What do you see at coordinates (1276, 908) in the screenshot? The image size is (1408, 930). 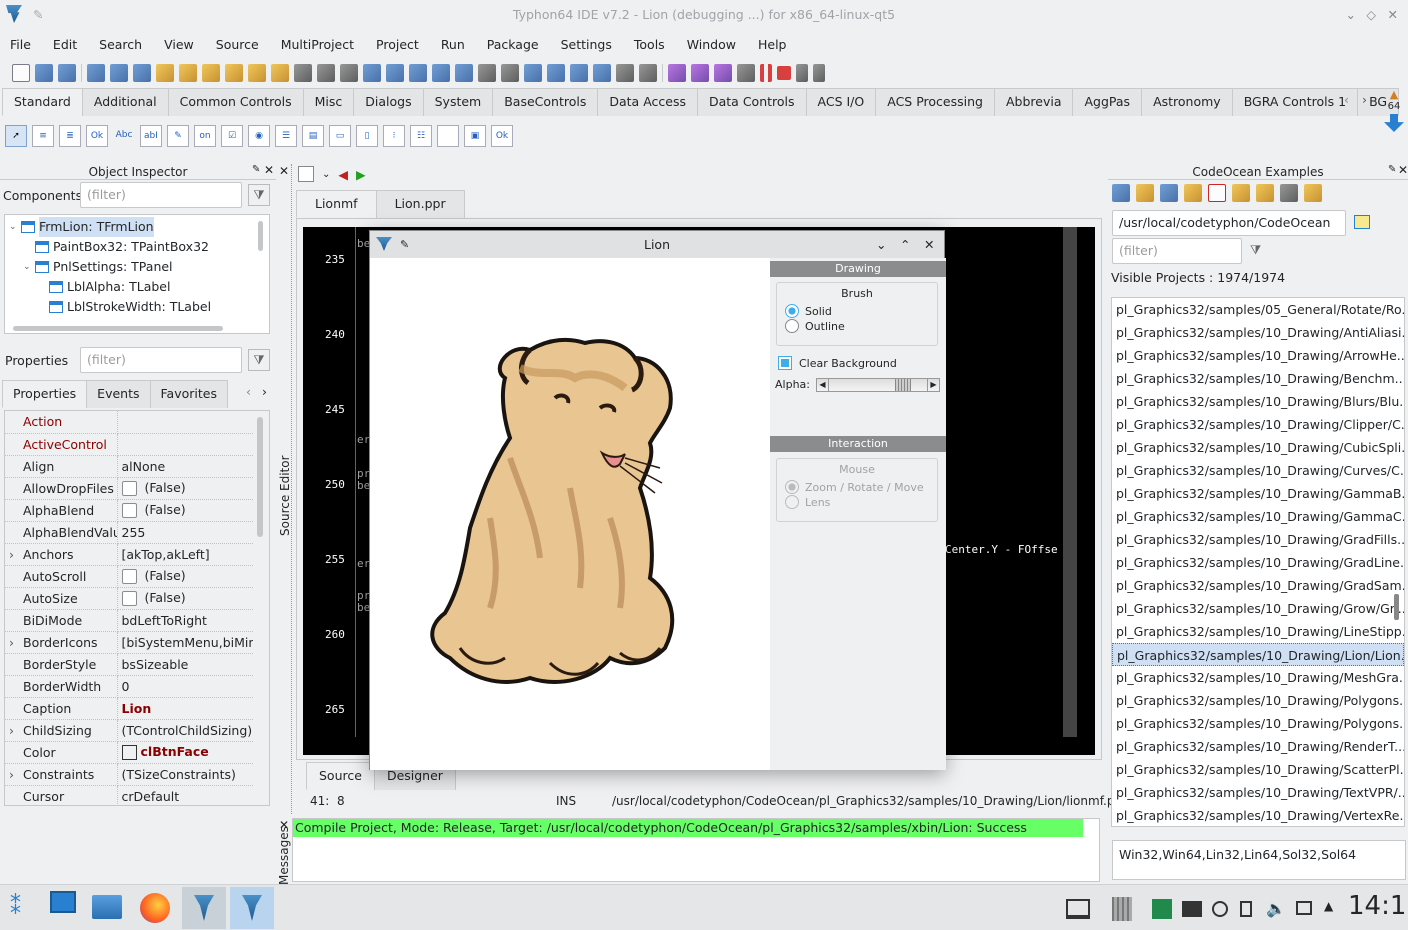 I see `volume-icon: 🔈` at bounding box center [1276, 908].